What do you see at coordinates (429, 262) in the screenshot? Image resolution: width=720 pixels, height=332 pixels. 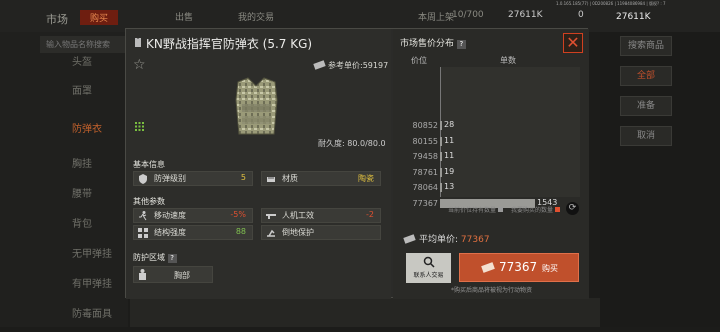 I see `search-icon` at bounding box center [429, 262].